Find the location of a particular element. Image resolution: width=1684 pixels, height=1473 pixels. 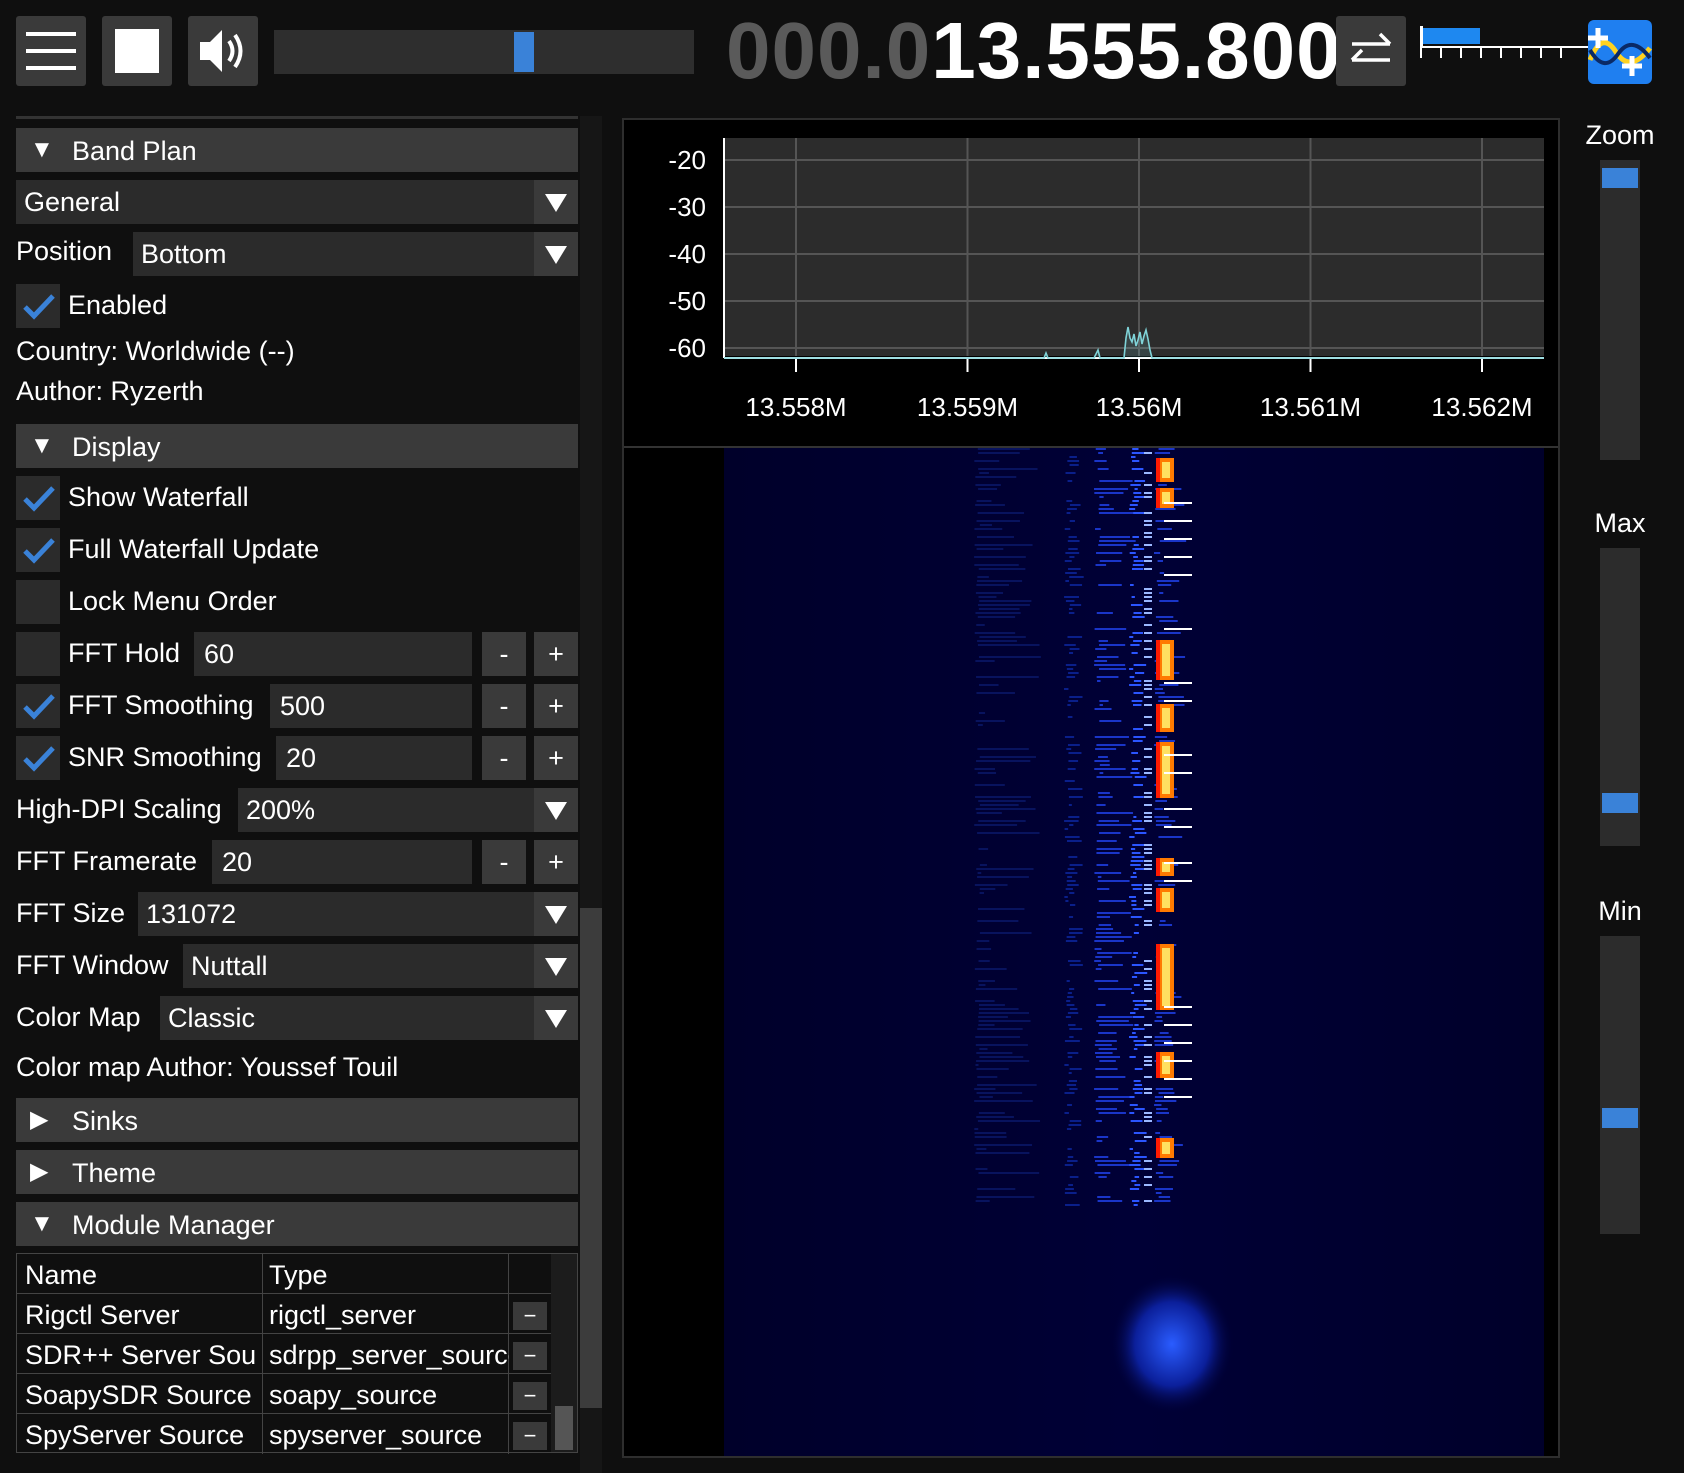

side-menu-scrollbar is located at coordinates (591, 1158).